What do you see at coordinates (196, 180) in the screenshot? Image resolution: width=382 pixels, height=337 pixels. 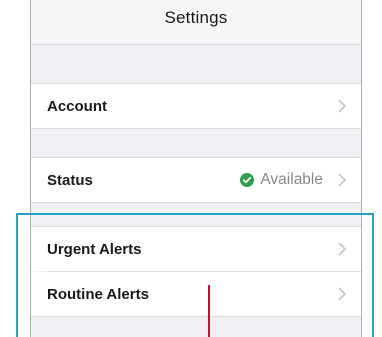 I see `settings-row-status: Status Available` at bounding box center [196, 180].